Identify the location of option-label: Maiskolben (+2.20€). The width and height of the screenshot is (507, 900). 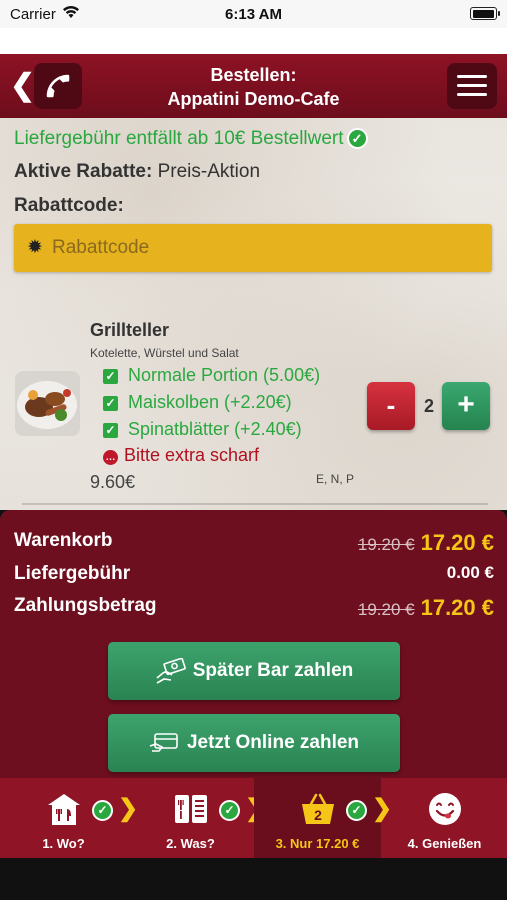
(210, 402).